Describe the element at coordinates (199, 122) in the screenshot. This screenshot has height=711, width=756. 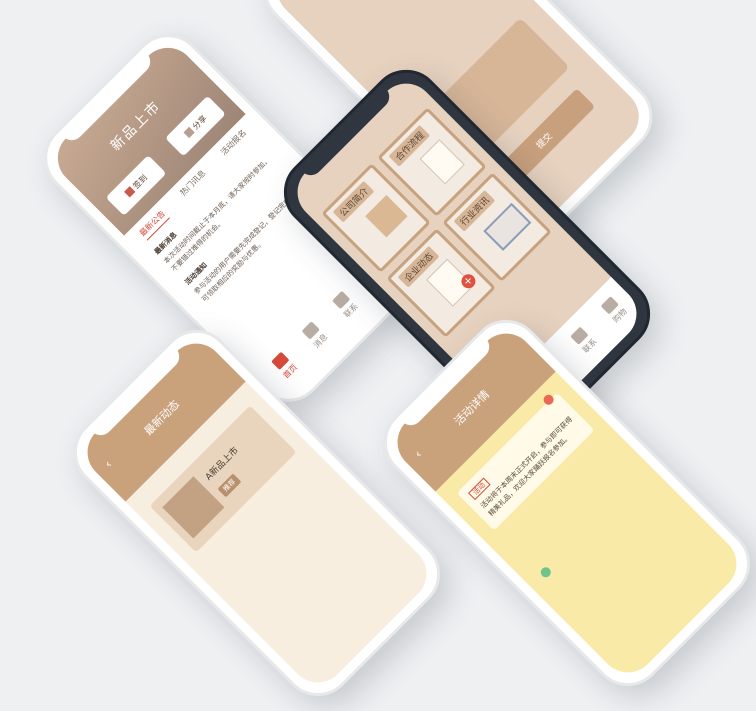
I see `share-label: 分享` at that location.